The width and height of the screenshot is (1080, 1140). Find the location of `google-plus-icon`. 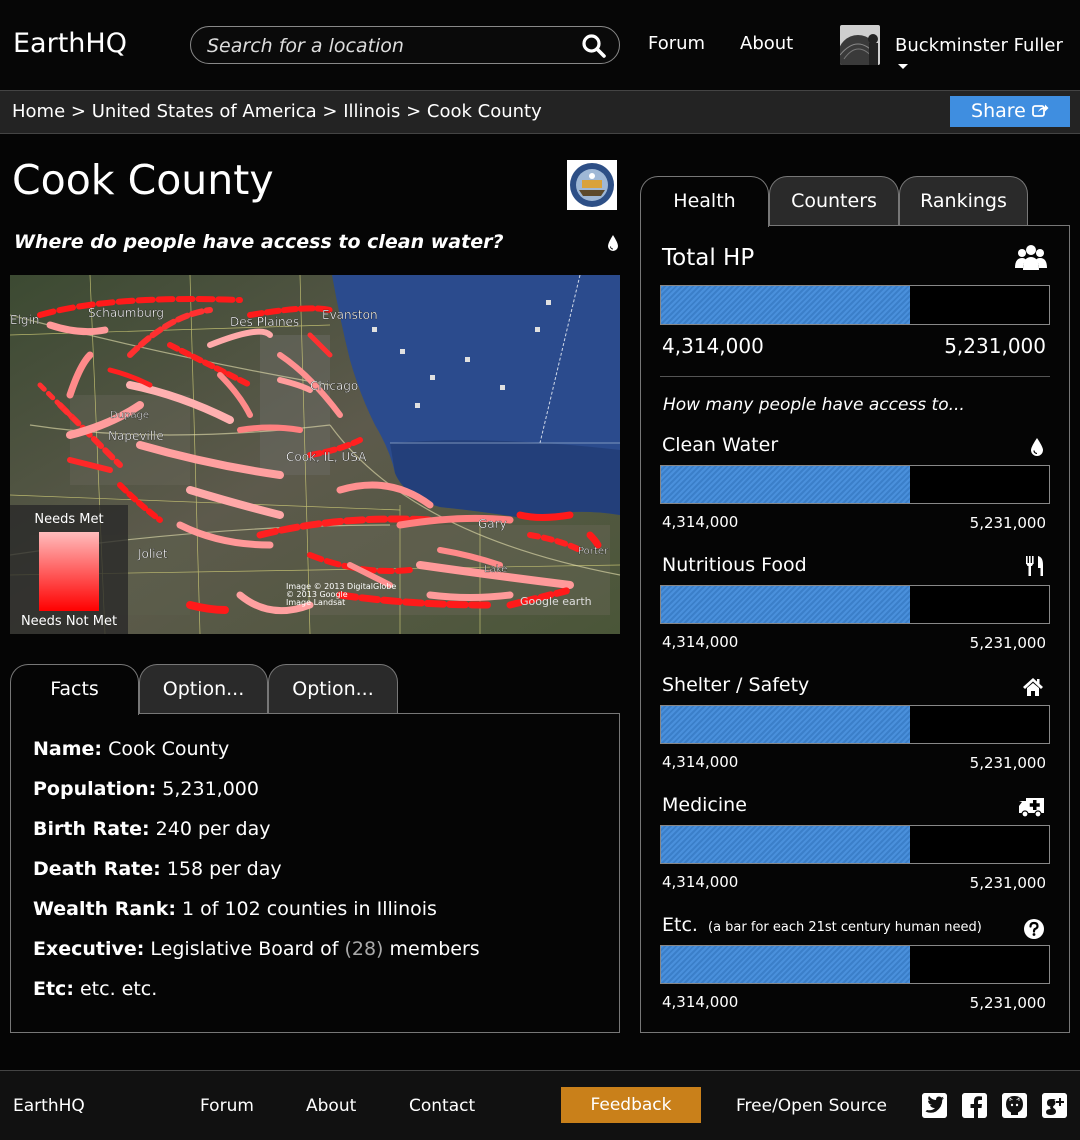

google-plus-icon is located at coordinates (1054, 1105).